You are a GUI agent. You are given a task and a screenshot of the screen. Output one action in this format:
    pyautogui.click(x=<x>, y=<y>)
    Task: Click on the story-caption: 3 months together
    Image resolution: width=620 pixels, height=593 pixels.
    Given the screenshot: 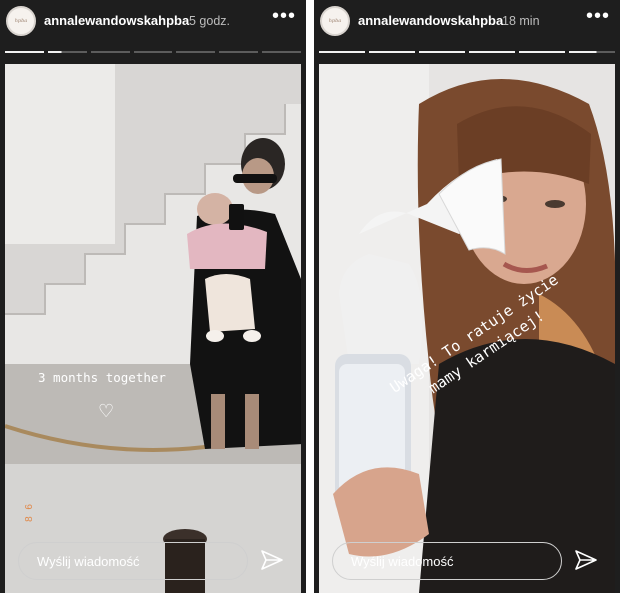 What is the action you would take?
    pyautogui.click(x=102, y=377)
    